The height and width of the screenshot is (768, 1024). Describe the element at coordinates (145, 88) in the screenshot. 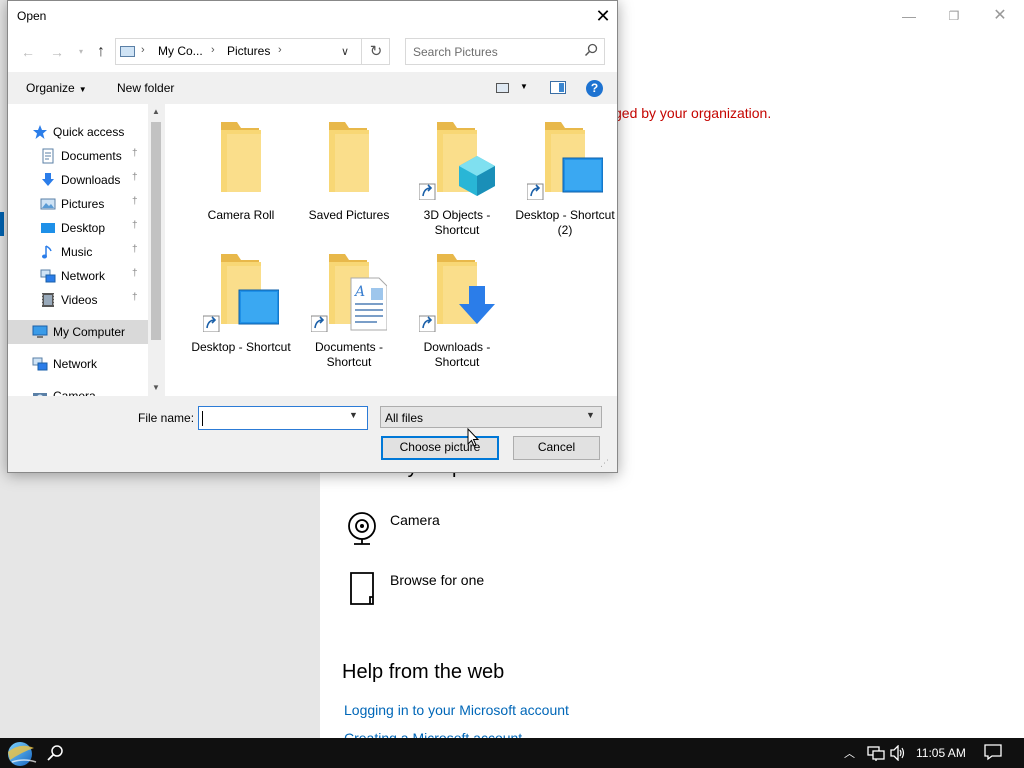

I see `new-folder-button: New folder` at that location.